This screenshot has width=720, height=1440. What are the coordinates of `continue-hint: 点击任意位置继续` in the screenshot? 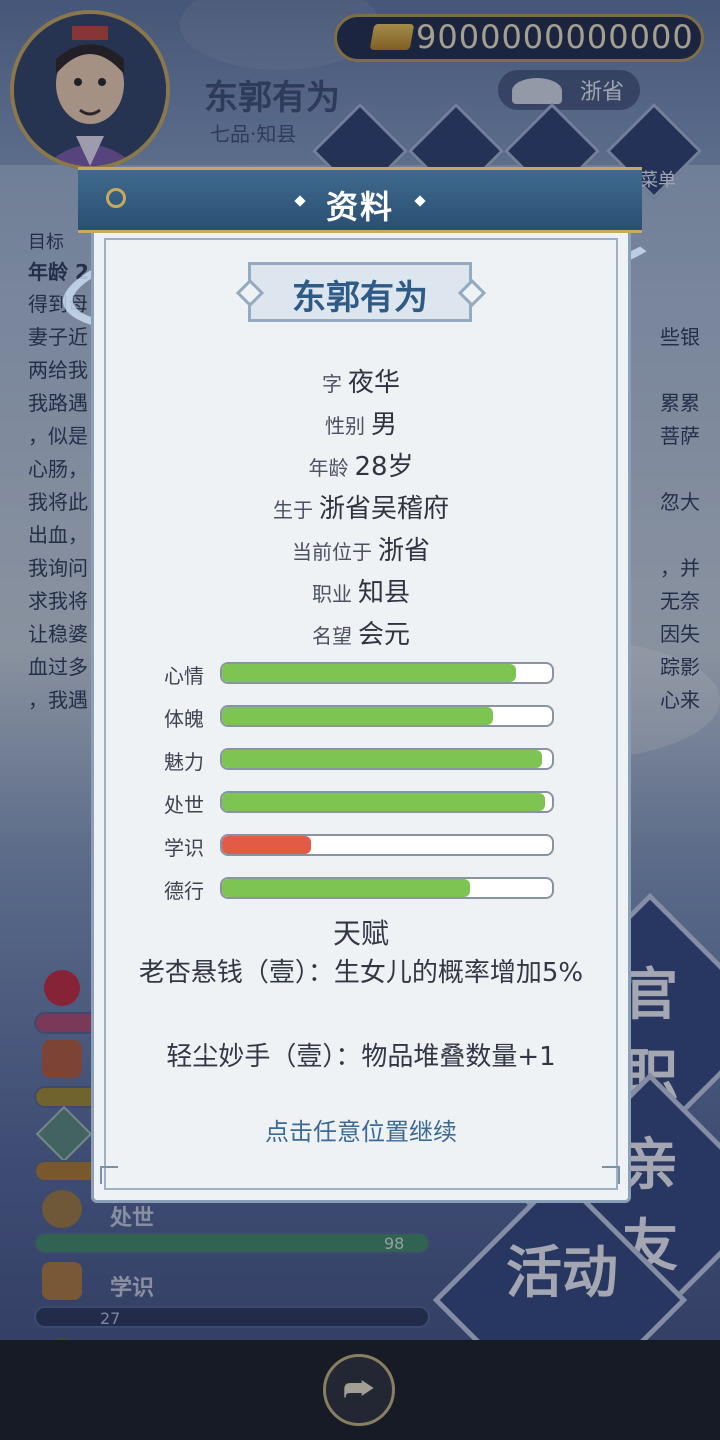 It's located at (361, 1129).